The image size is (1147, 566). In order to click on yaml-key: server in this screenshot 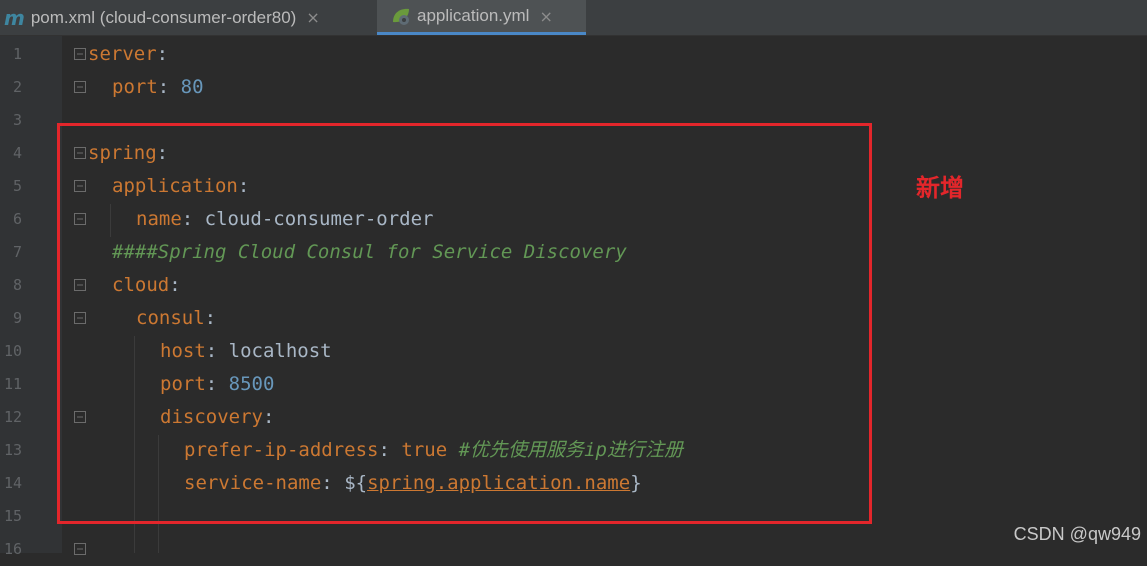, I will do `click(122, 54)`.